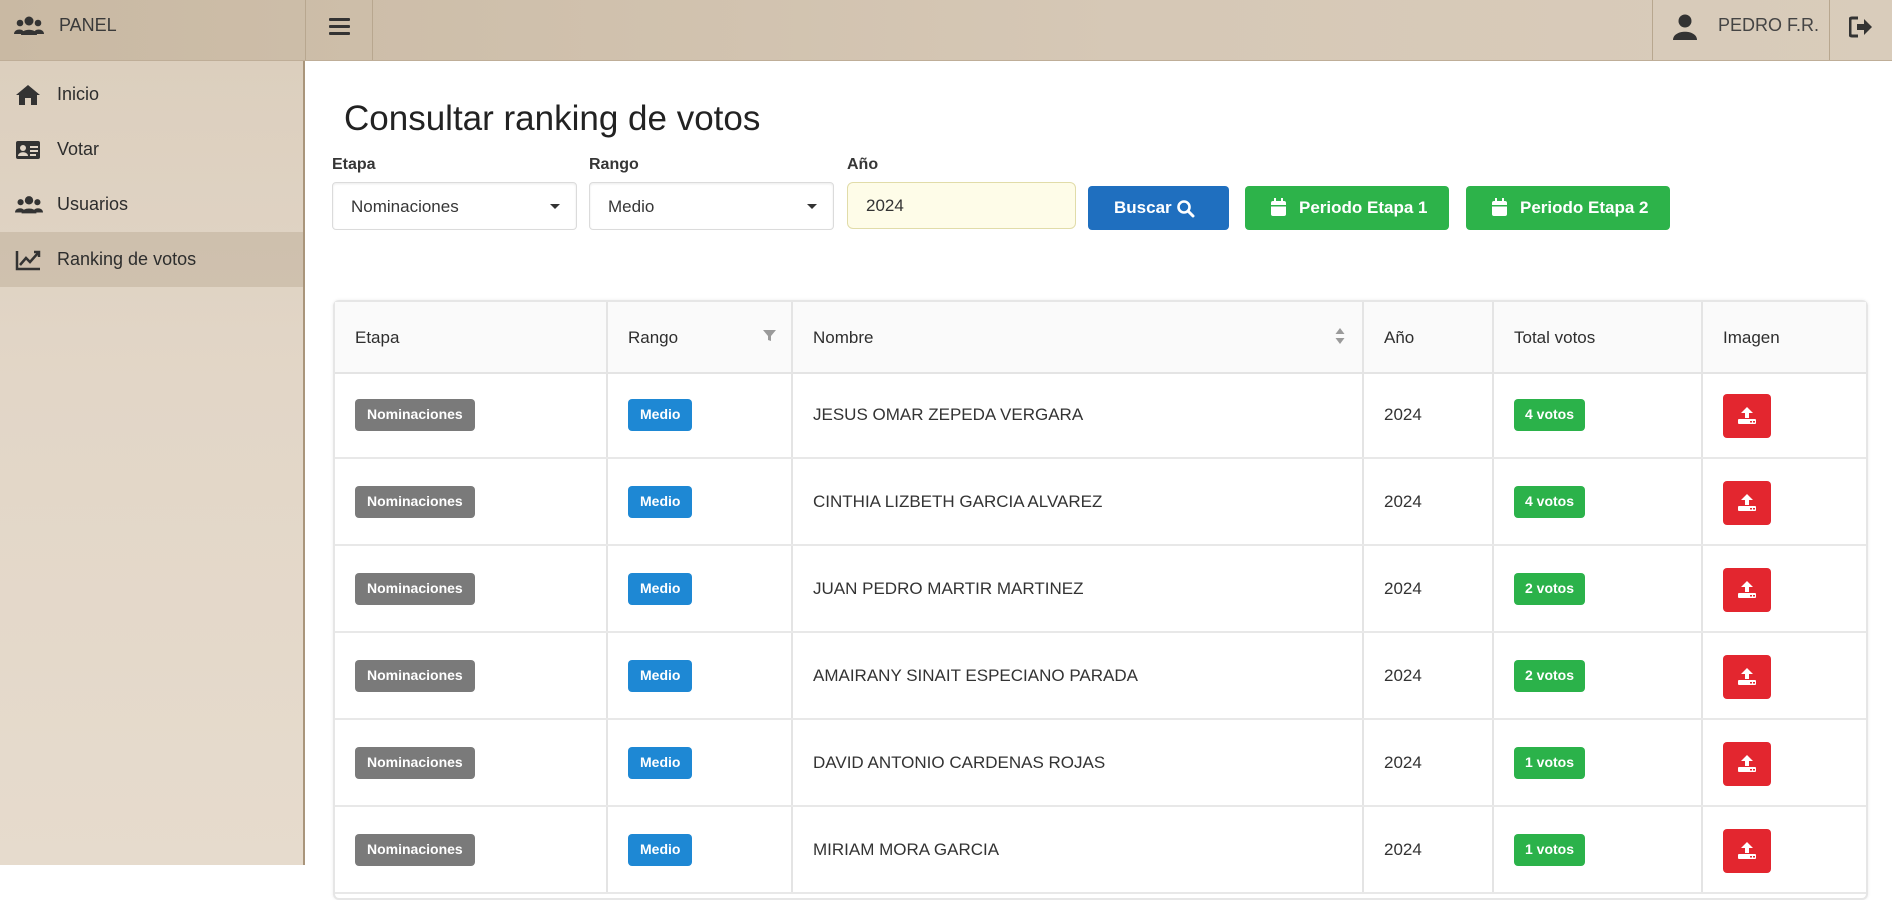  I want to click on logout-button, so click(1860, 30).